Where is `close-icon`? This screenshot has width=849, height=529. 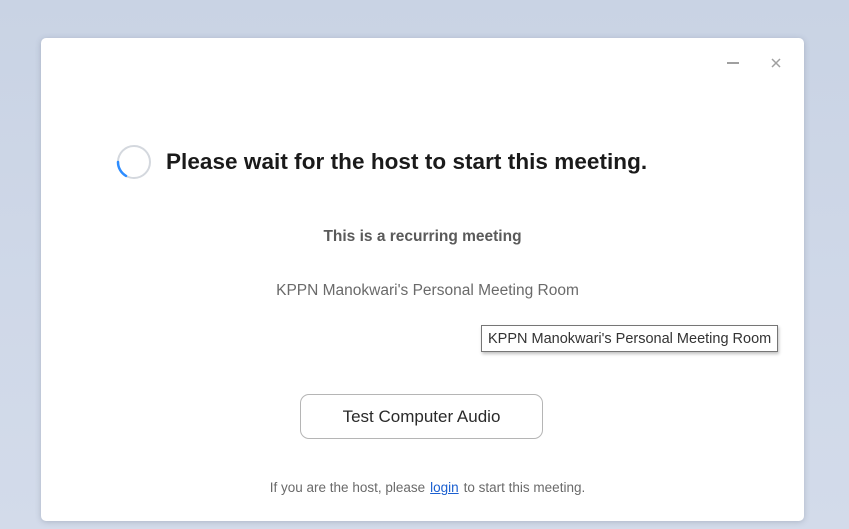 close-icon is located at coordinates (776, 63).